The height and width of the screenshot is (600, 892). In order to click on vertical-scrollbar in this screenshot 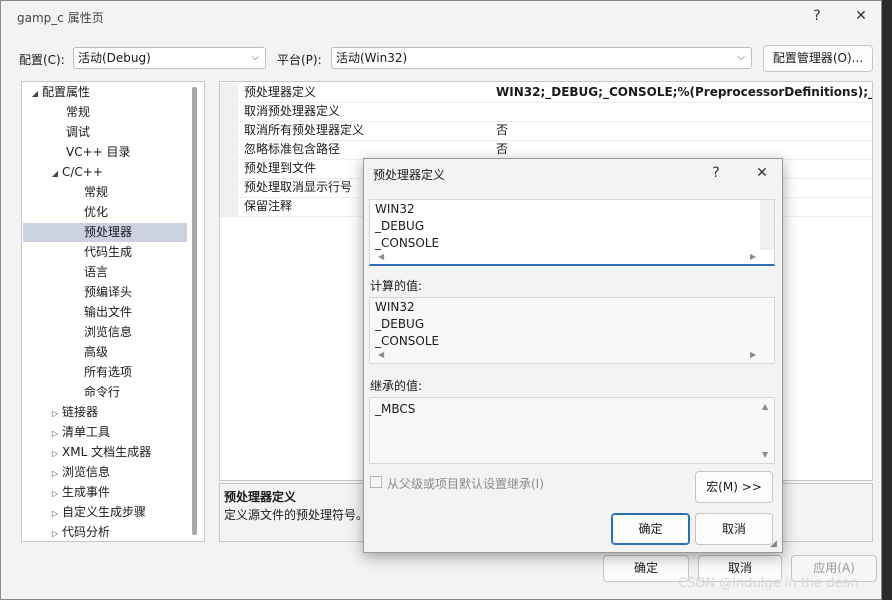, I will do `click(767, 225)`.